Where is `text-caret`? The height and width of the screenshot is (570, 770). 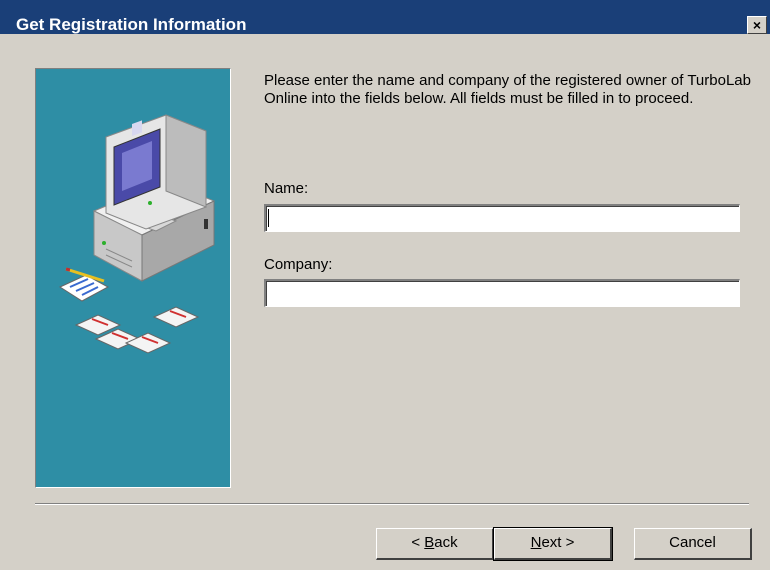
text-caret is located at coordinates (268, 218).